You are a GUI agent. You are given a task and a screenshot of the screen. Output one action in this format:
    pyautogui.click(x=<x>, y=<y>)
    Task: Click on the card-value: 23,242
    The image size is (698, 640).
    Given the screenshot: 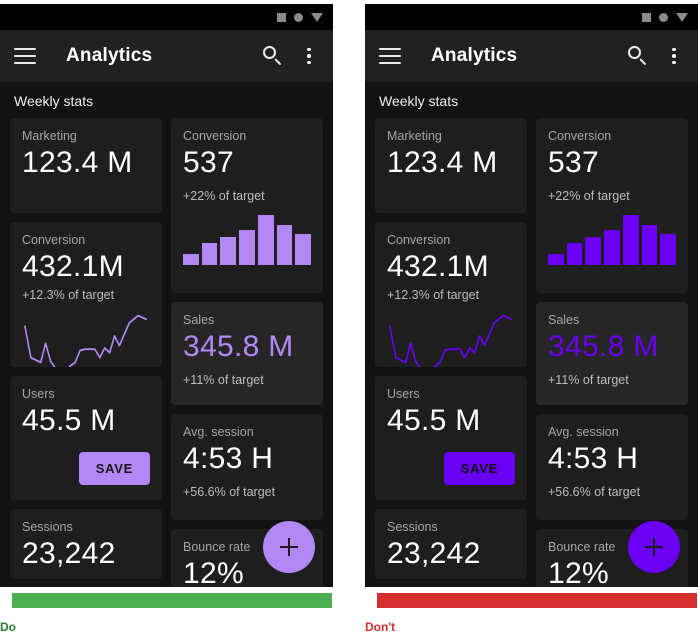 What is the action you would take?
    pyautogui.click(x=69, y=553)
    